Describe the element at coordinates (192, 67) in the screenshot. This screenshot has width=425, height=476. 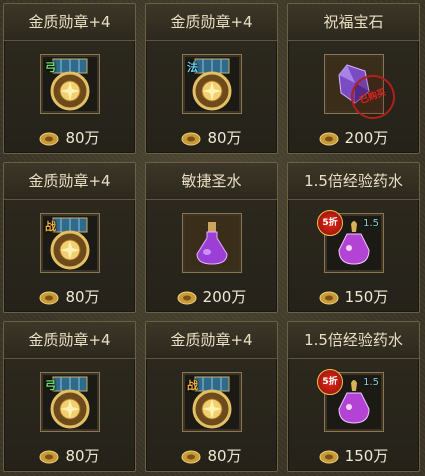
I see `class-tag: 法` at that location.